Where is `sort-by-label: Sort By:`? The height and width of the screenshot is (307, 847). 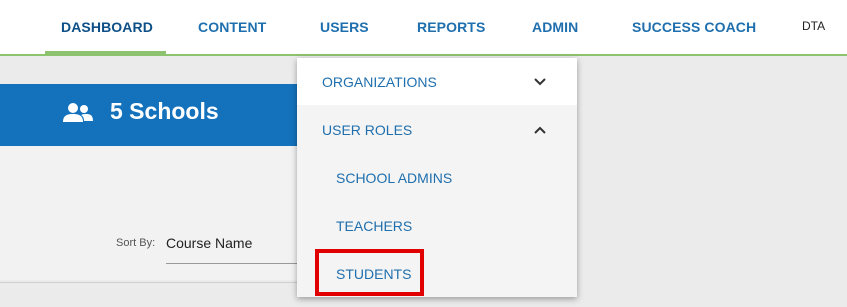
sort-by-label: Sort By: is located at coordinates (136, 243).